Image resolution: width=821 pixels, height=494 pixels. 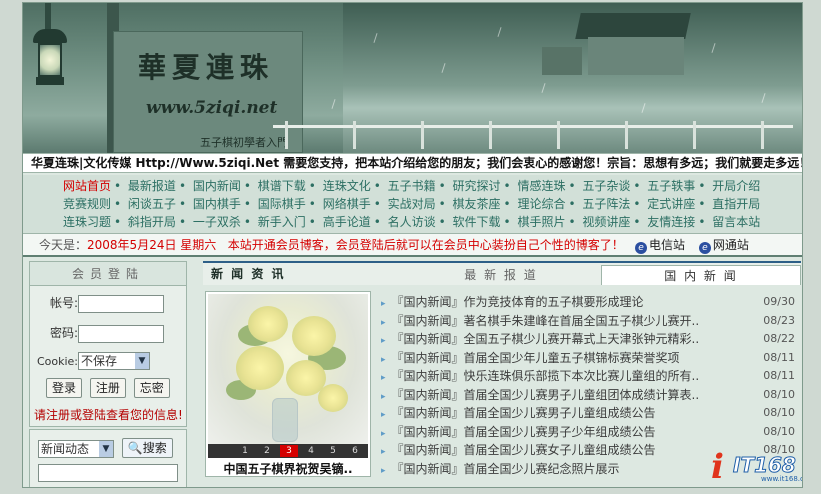 What do you see at coordinates (114, 361) in the screenshot?
I see `cookie-select: 不保存 ▼` at bounding box center [114, 361].